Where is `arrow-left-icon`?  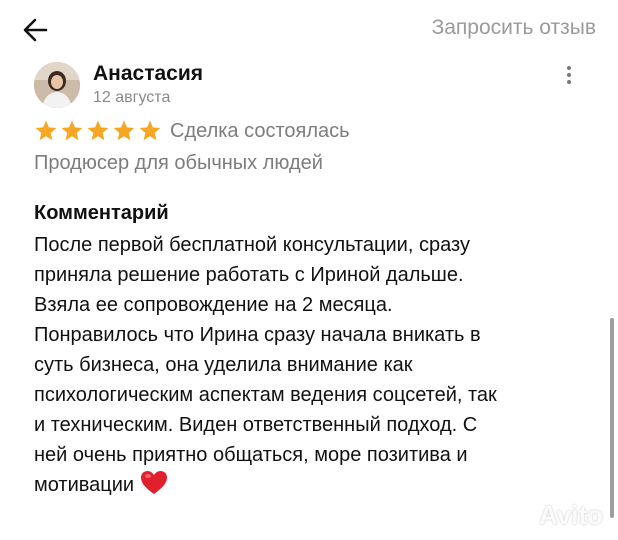 arrow-left-icon is located at coordinates (35, 30).